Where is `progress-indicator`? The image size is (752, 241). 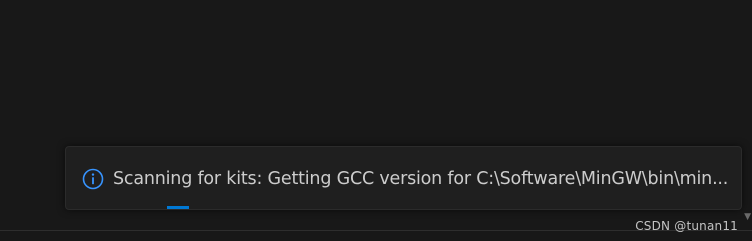
progress-indicator is located at coordinates (178, 207).